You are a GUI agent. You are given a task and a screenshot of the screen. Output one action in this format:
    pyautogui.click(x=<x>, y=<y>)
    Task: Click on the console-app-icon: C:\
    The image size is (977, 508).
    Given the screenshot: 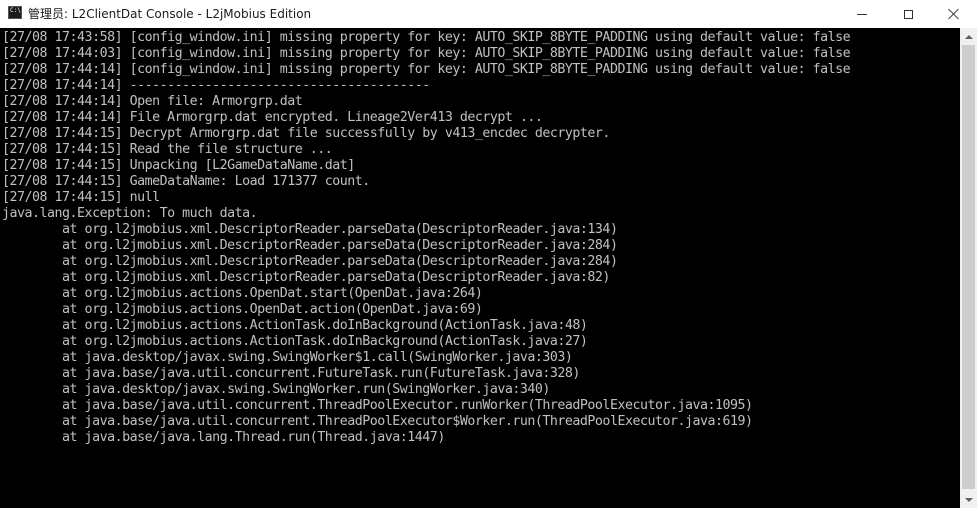 What is the action you would take?
    pyautogui.click(x=15, y=12)
    